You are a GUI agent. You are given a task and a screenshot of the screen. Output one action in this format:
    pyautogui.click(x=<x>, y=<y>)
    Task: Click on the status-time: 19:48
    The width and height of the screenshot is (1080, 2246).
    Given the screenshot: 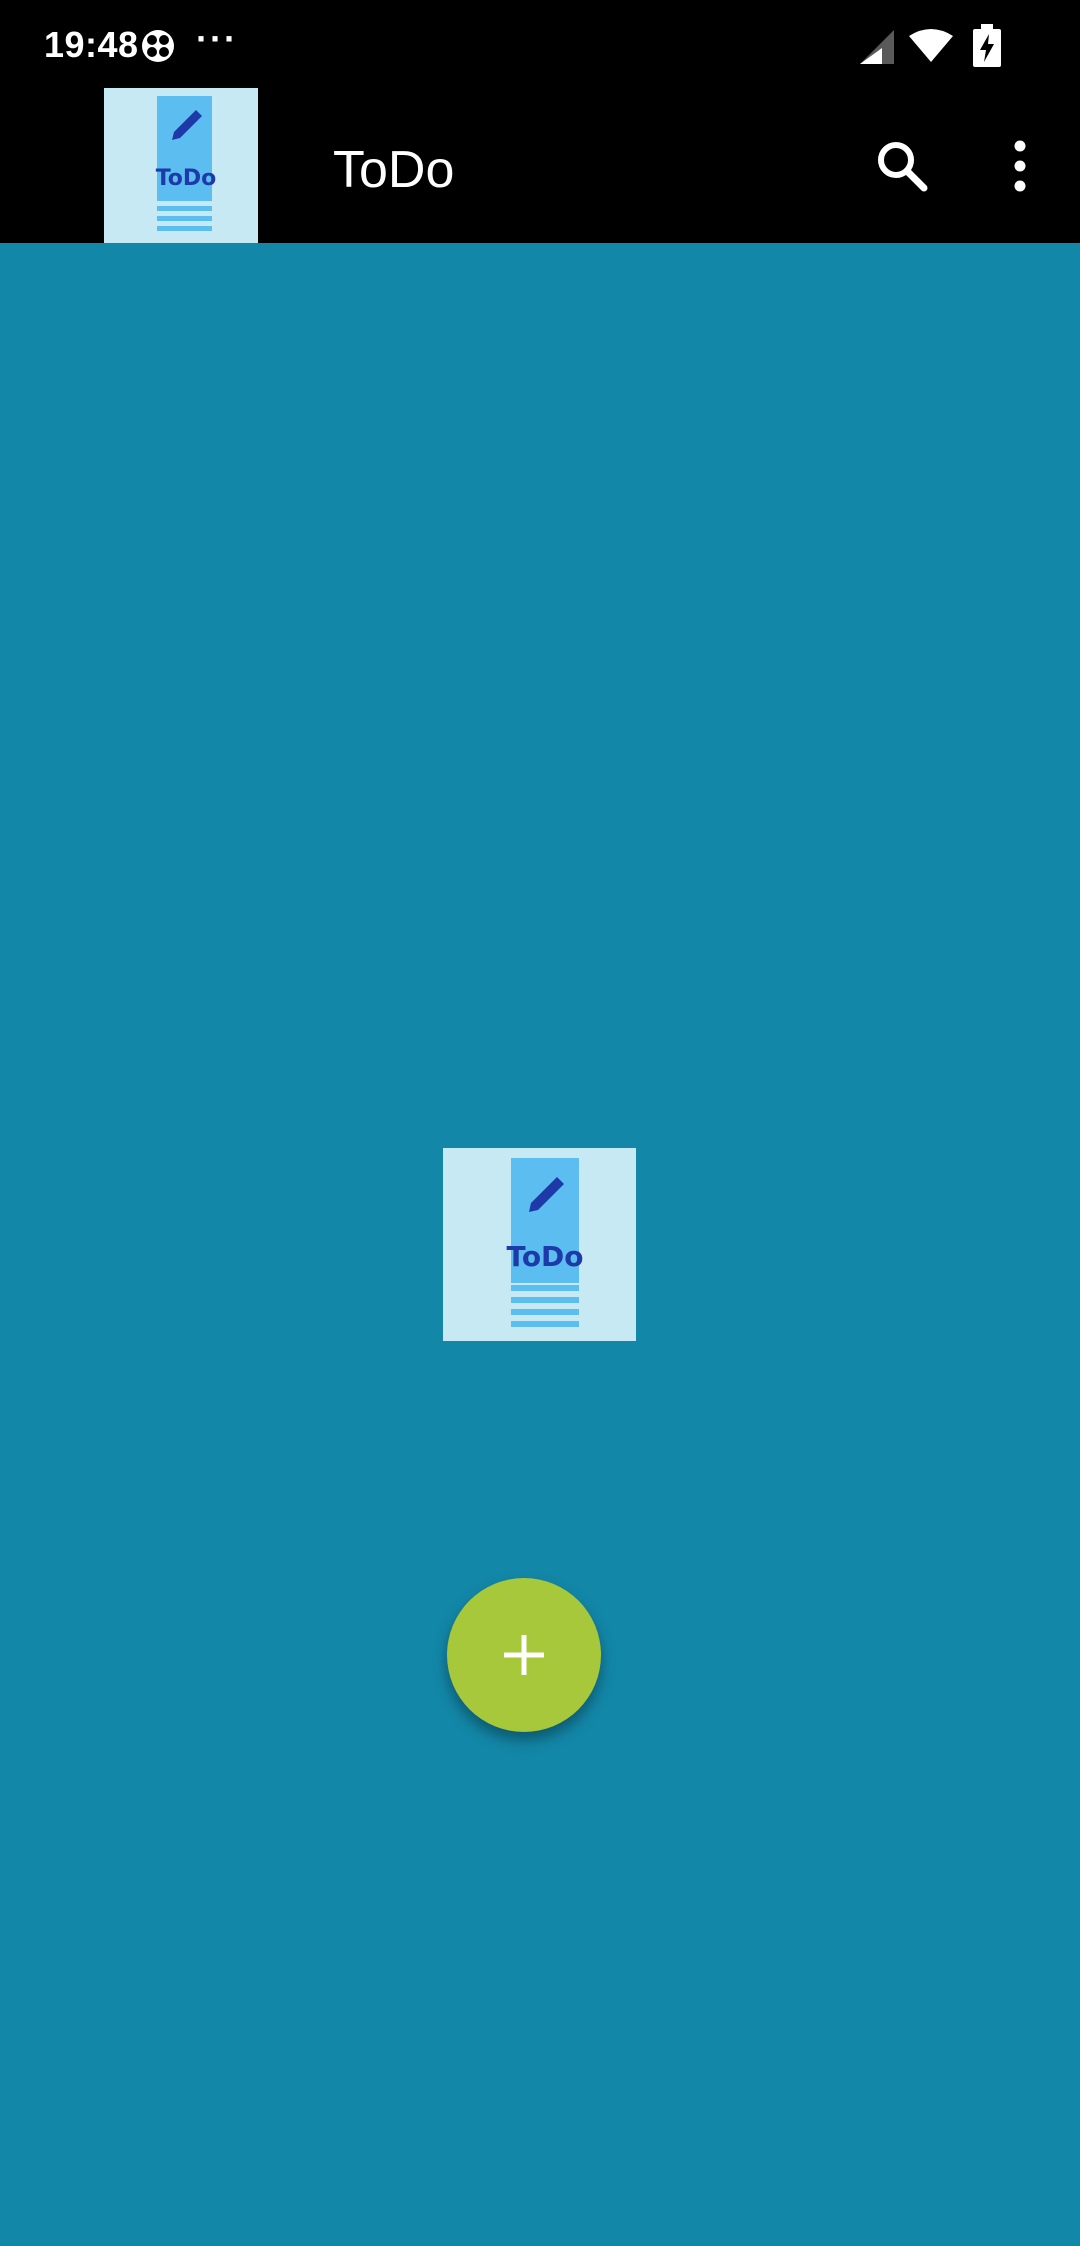 What is the action you would take?
    pyautogui.click(x=91, y=44)
    